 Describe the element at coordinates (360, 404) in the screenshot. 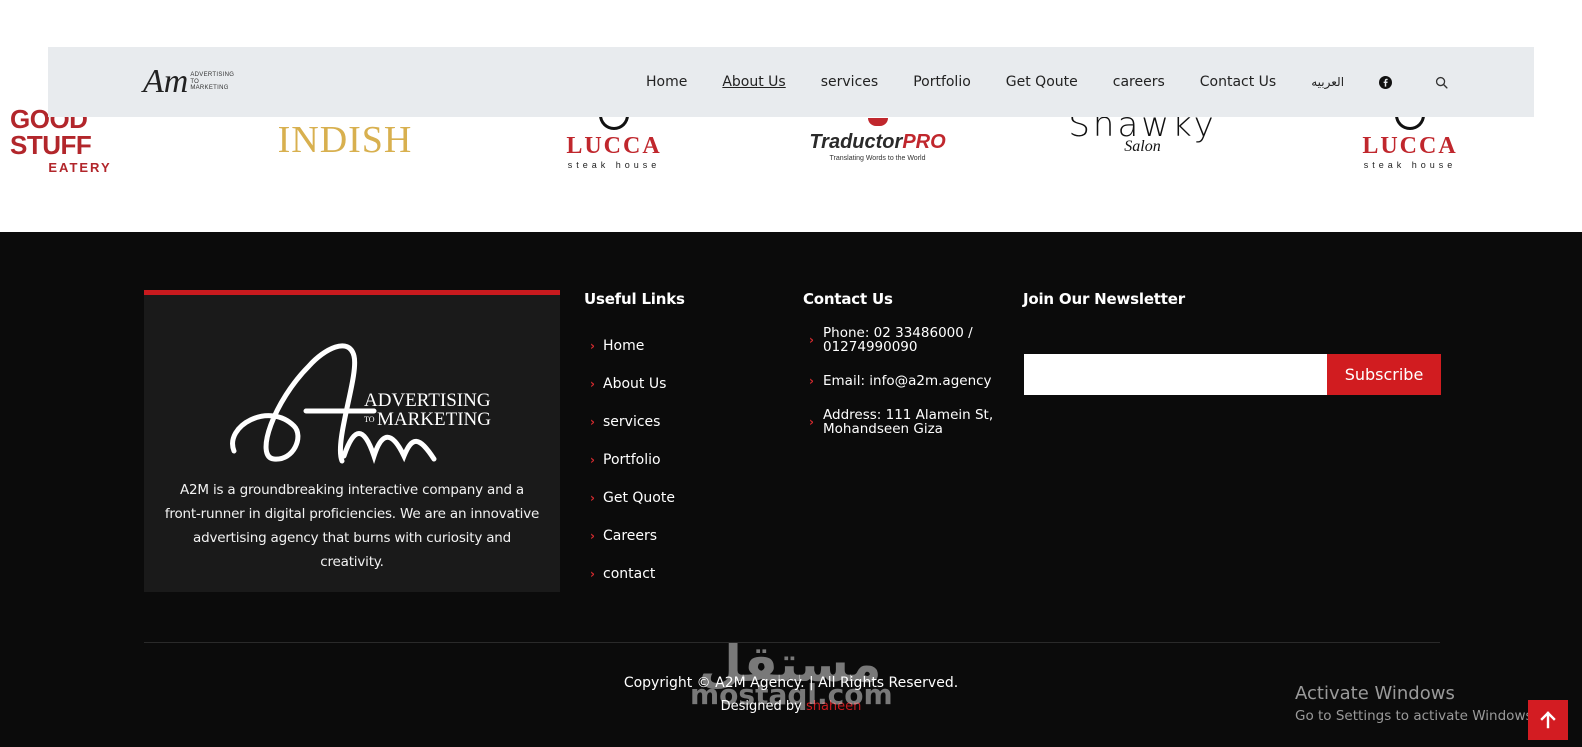

I see `a2m-logo: ADVERTISING TO MARKETING` at that location.